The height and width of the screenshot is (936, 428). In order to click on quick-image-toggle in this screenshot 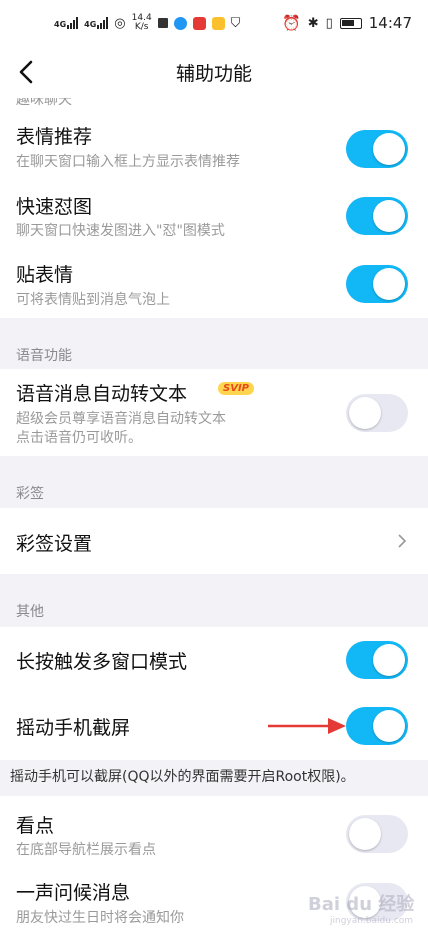, I will do `click(377, 216)`.